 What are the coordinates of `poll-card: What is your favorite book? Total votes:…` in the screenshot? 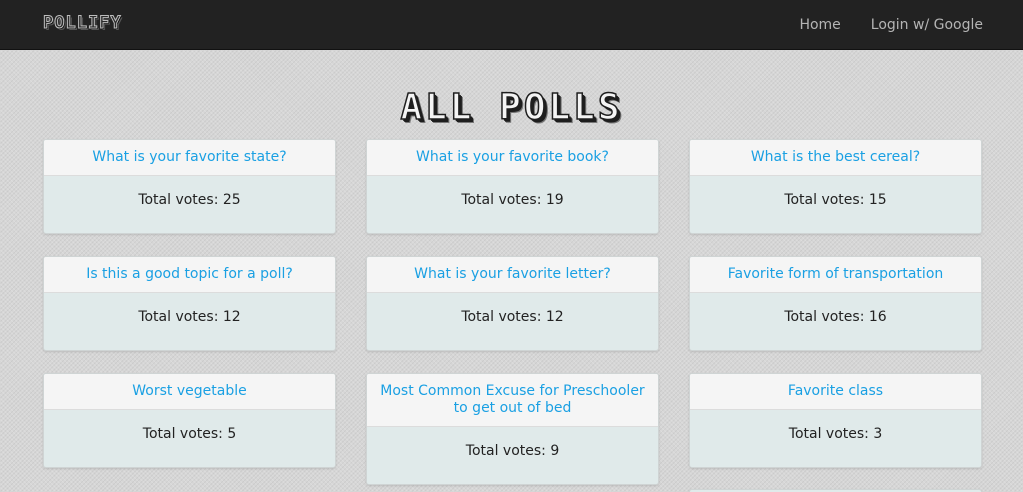 It's located at (512, 186).